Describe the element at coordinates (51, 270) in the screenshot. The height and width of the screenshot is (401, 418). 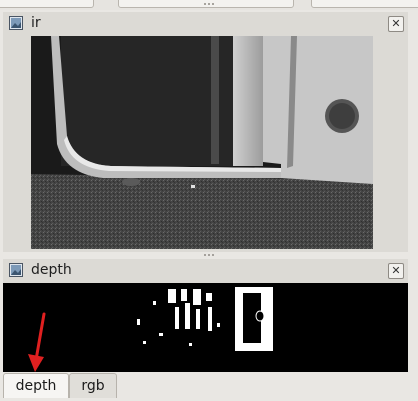
I see `depth-title: depth` at that location.